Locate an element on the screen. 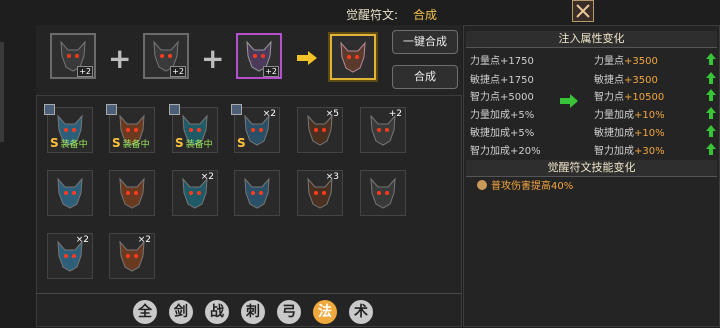 This screenshot has height=328, width=720. stat-before: 敏捷加成+5% is located at coordinates (502, 131).